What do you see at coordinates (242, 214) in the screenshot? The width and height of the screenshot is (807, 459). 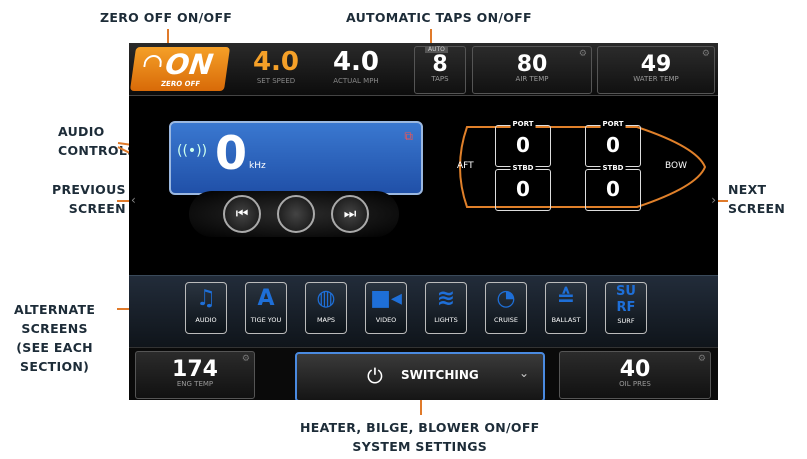 I see `previous-track-icon: ⏮` at bounding box center [242, 214].